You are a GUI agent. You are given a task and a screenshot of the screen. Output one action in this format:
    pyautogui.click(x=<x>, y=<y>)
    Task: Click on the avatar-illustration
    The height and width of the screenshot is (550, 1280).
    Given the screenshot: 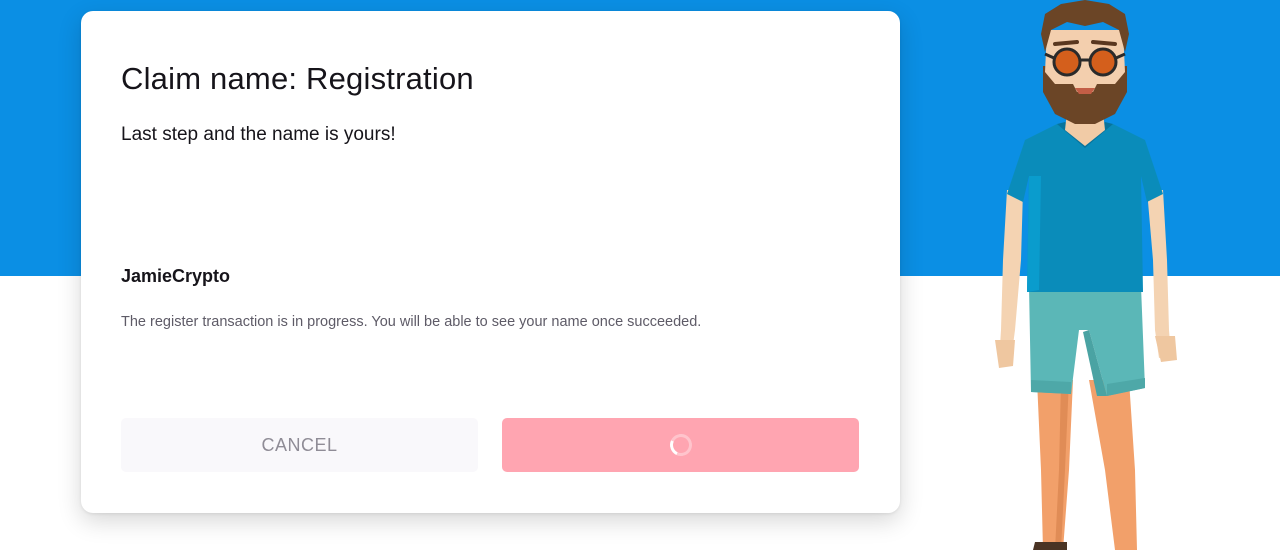 What is the action you would take?
    pyautogui.click(x=1086, y=275)
    